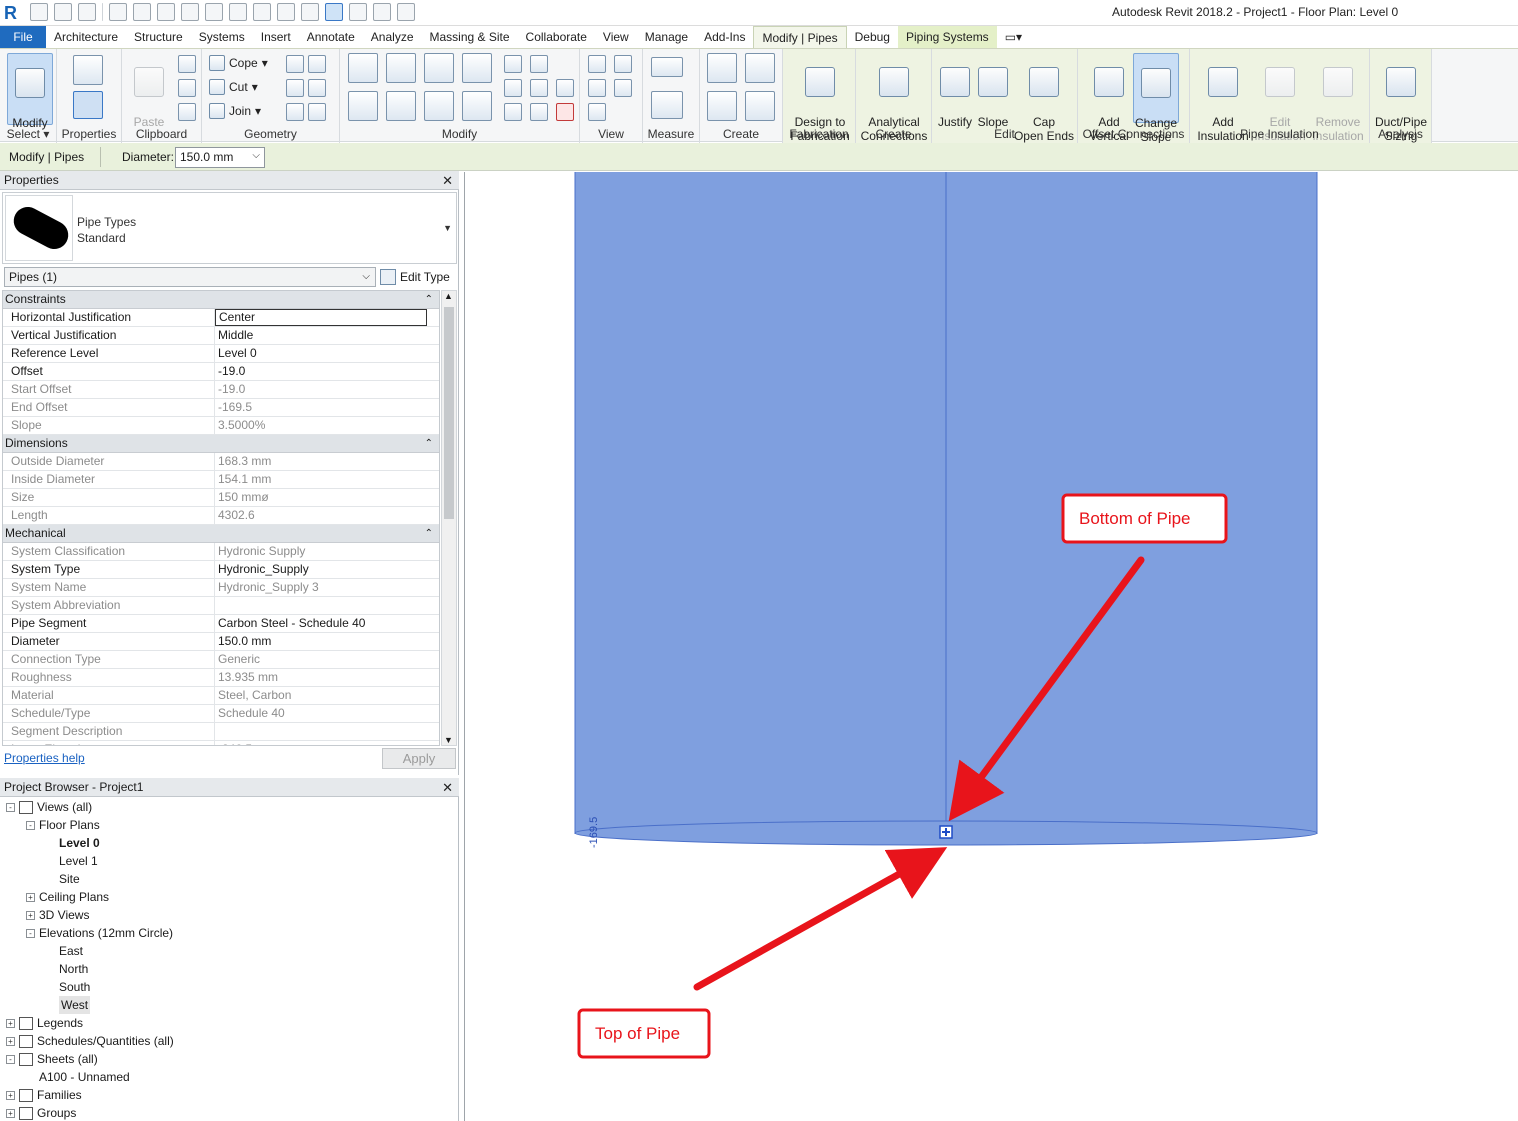 This screenshot has height=1121, width=1518. I want to click on browser-node: Level 0, so click(73, 843).